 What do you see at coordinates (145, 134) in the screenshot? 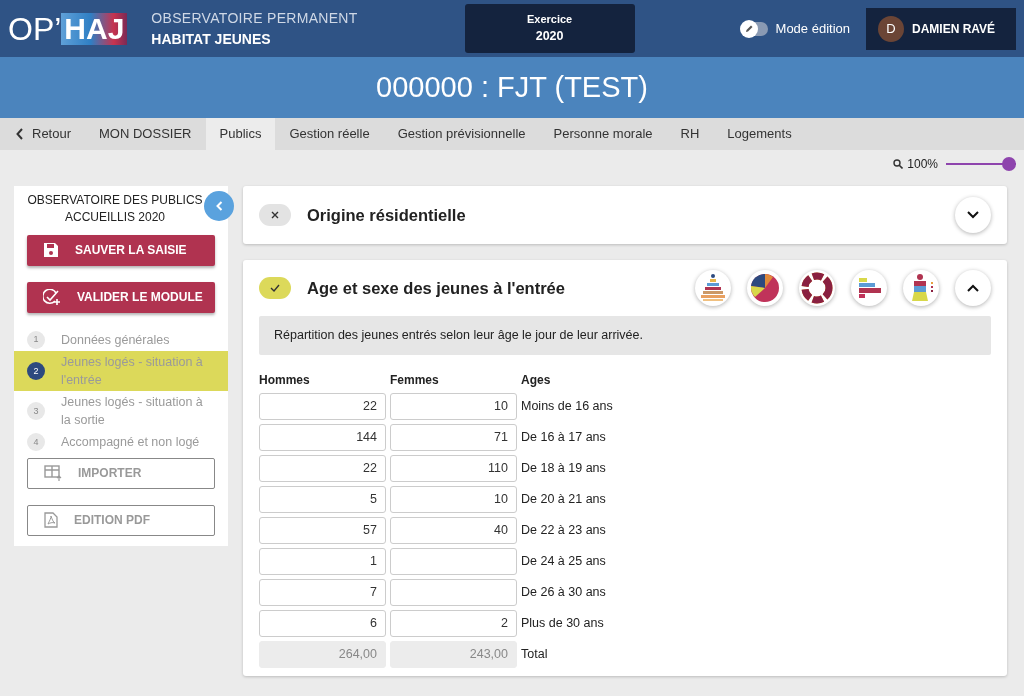
I see `nav-tab: MON DOSSIER` at bounding box center [145, 134].